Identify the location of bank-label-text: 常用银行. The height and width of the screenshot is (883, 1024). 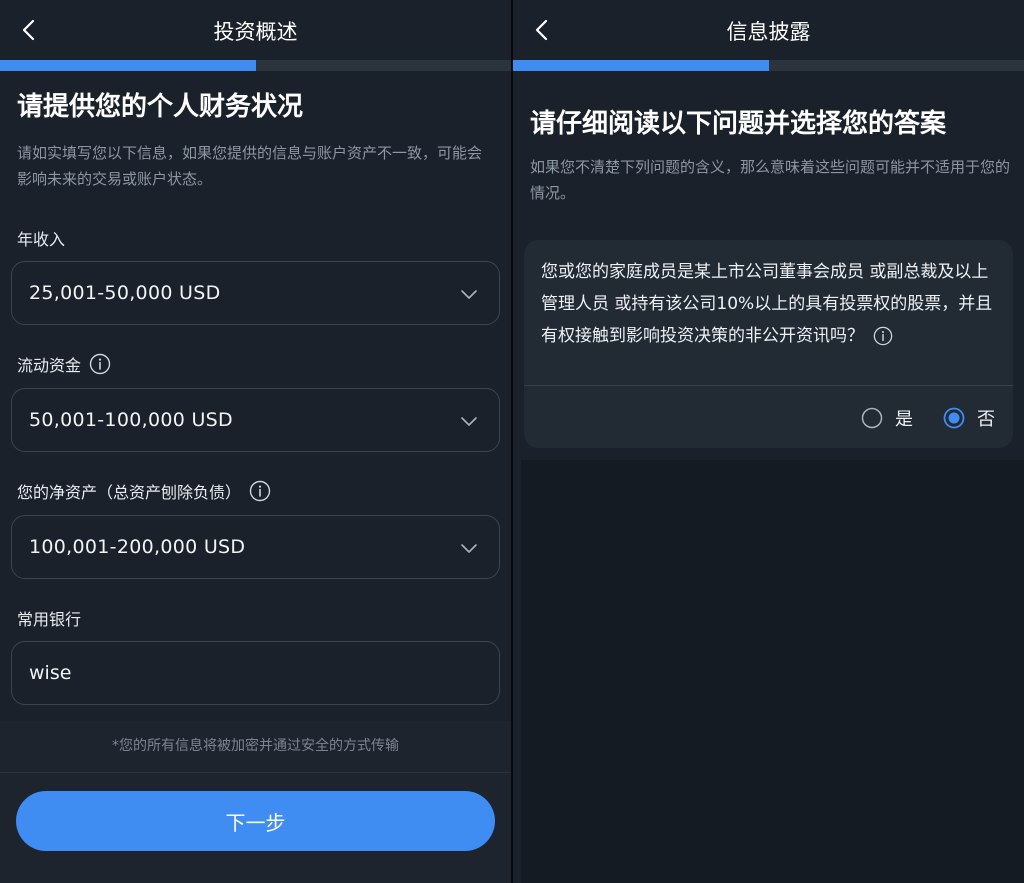
(49, 619).